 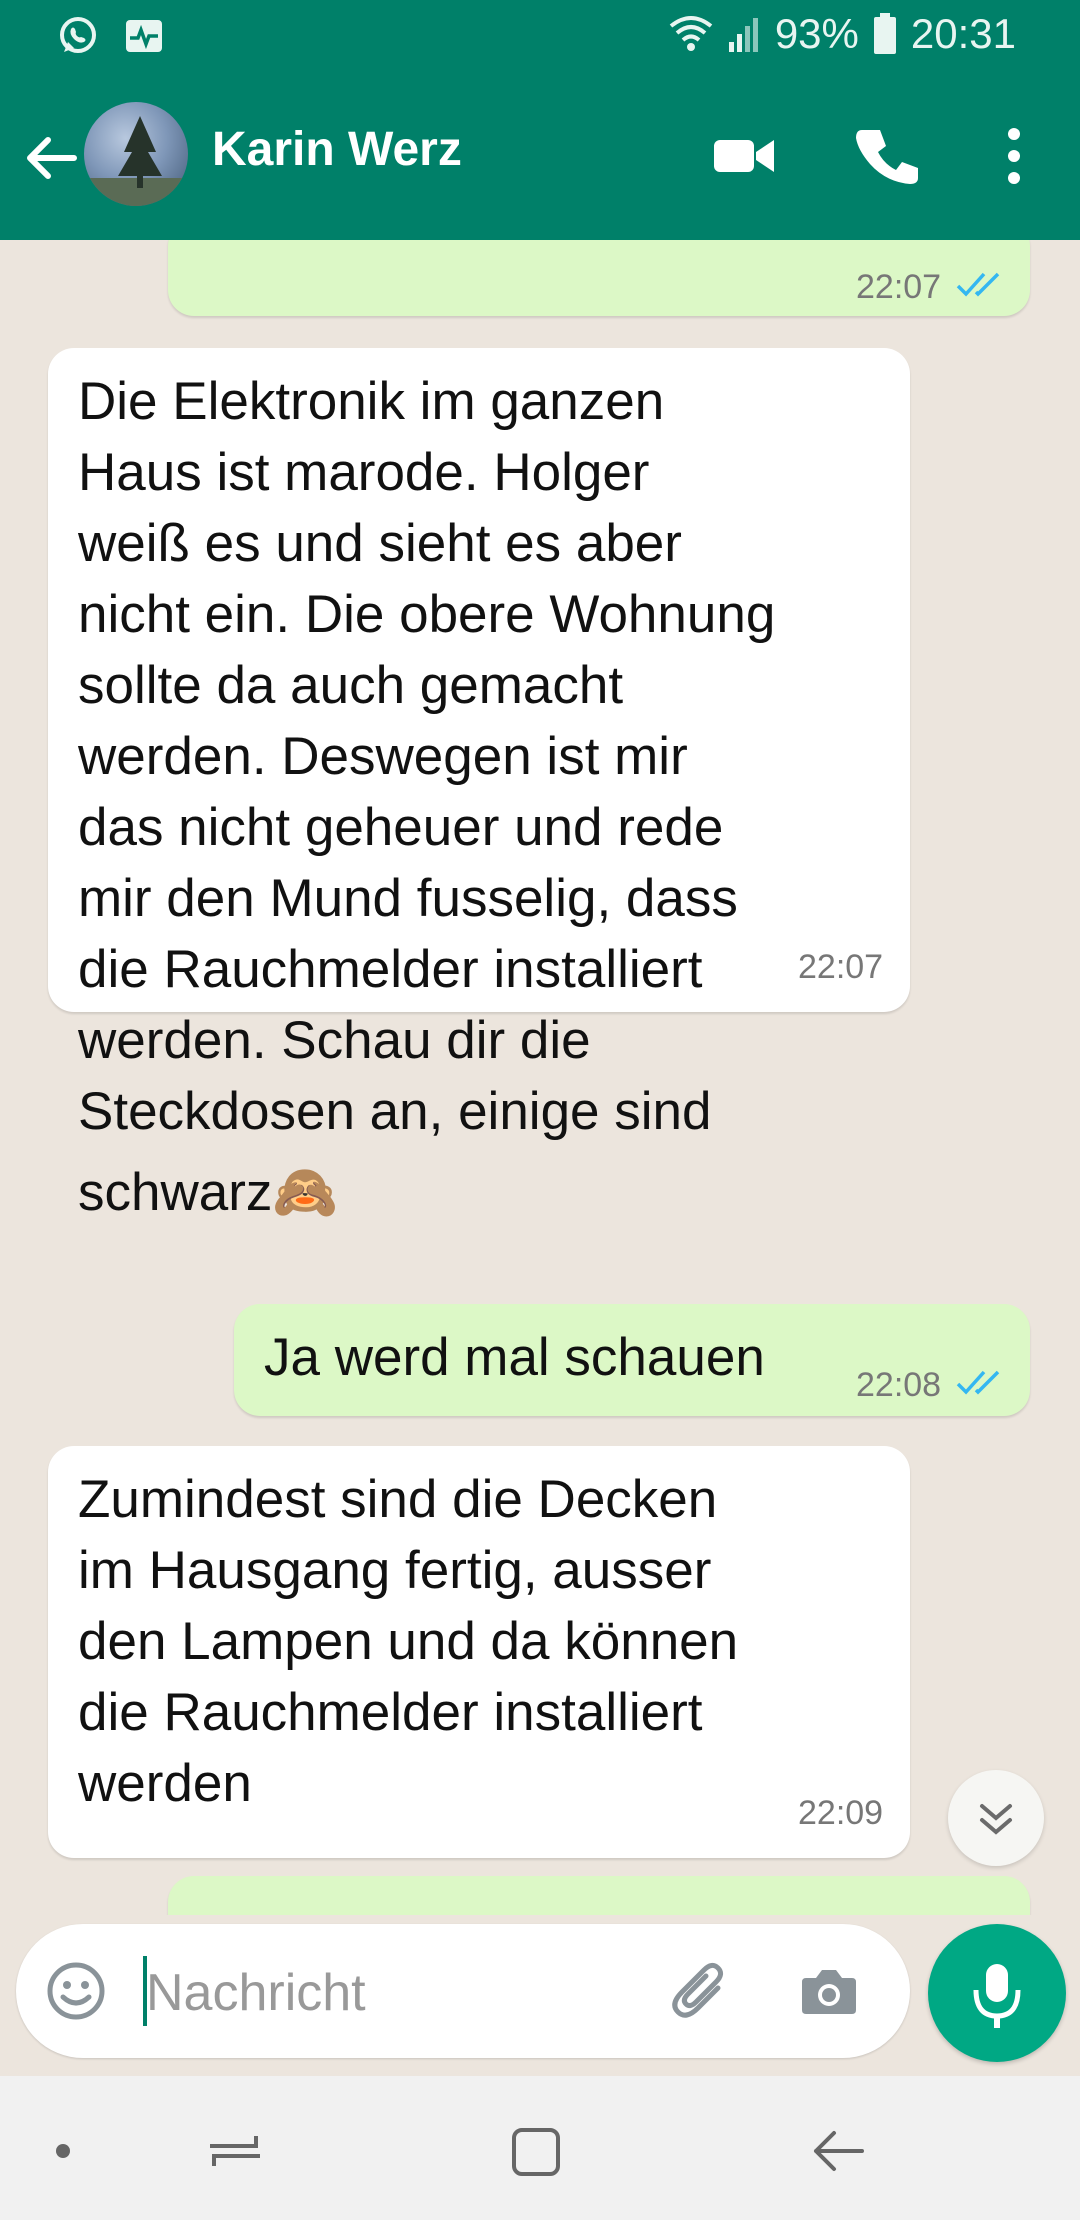 What do you see at coordinates (837, 2151) in the screenshot?
I see `back-nav-icon` at bounding box center [837, 2151].